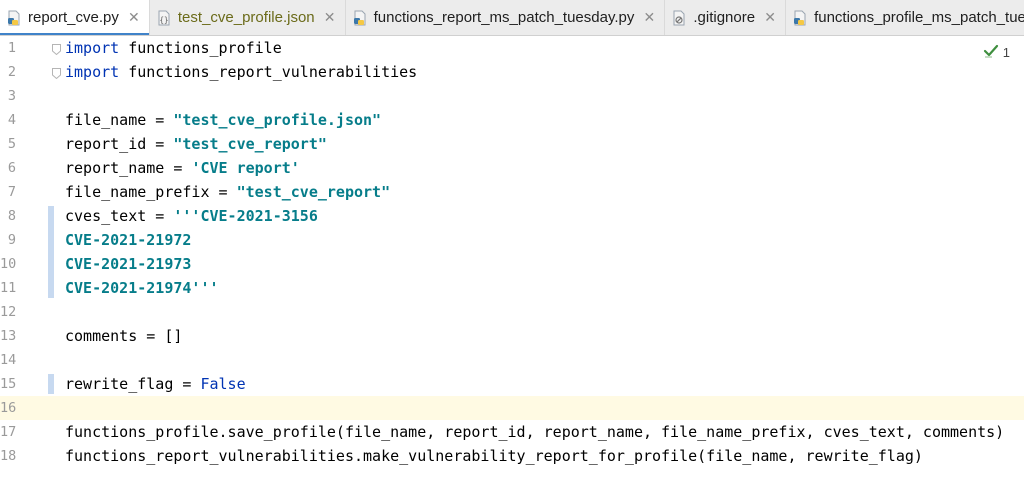 This screenshot has width=1024, height=495. I want to click on code-line: 12, so click(512, 312).